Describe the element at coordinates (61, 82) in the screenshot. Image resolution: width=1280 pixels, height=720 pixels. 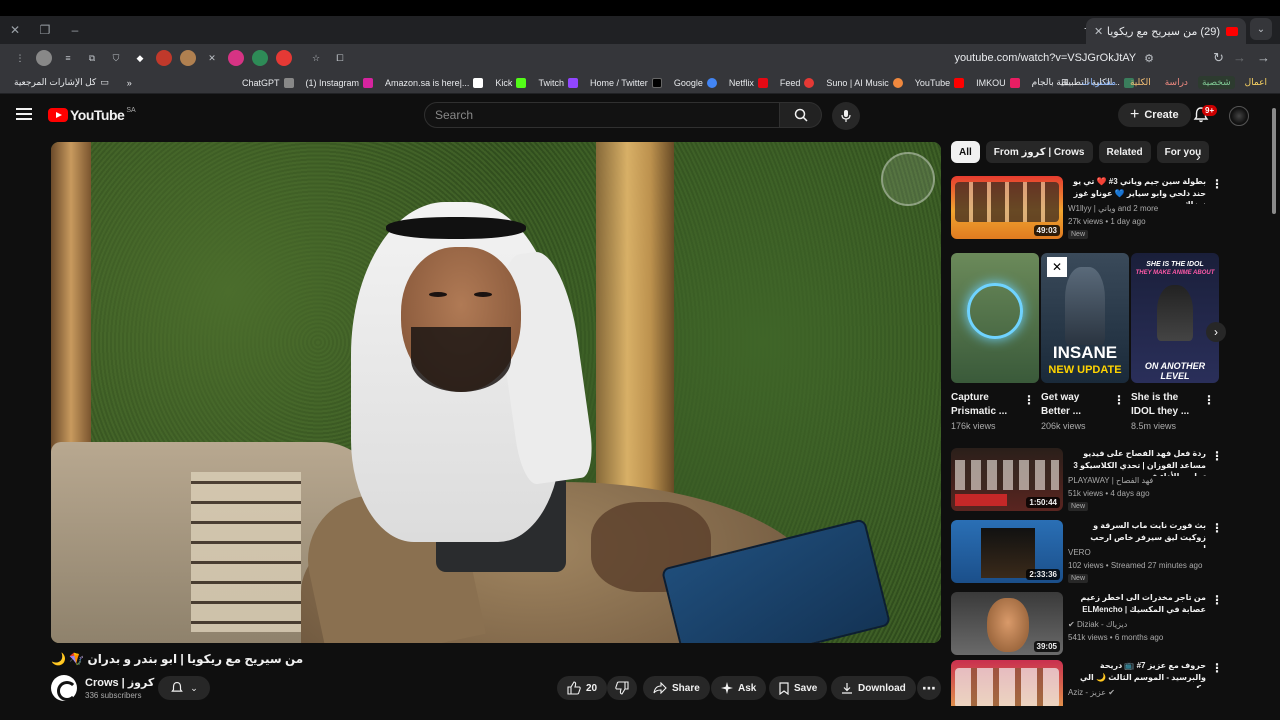
I see `all-bookmarks: كل الإشارات المرجعية ▭` at that location.